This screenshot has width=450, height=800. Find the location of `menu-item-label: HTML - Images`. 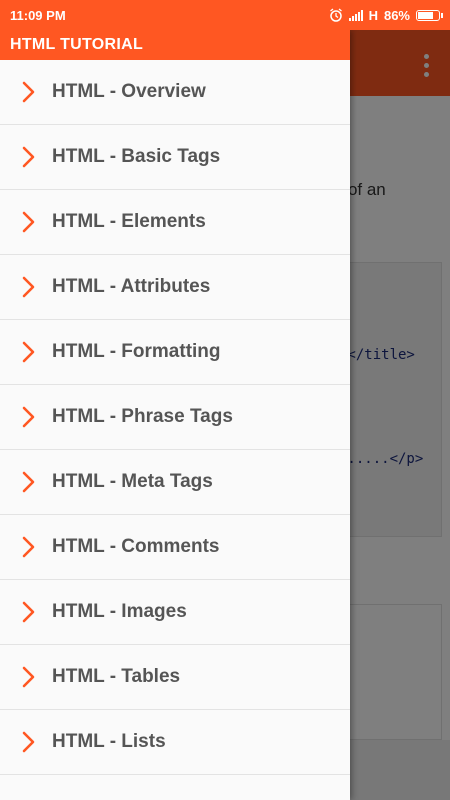

menu-item-label: HTML - Images is located at coordinates (119, 611).